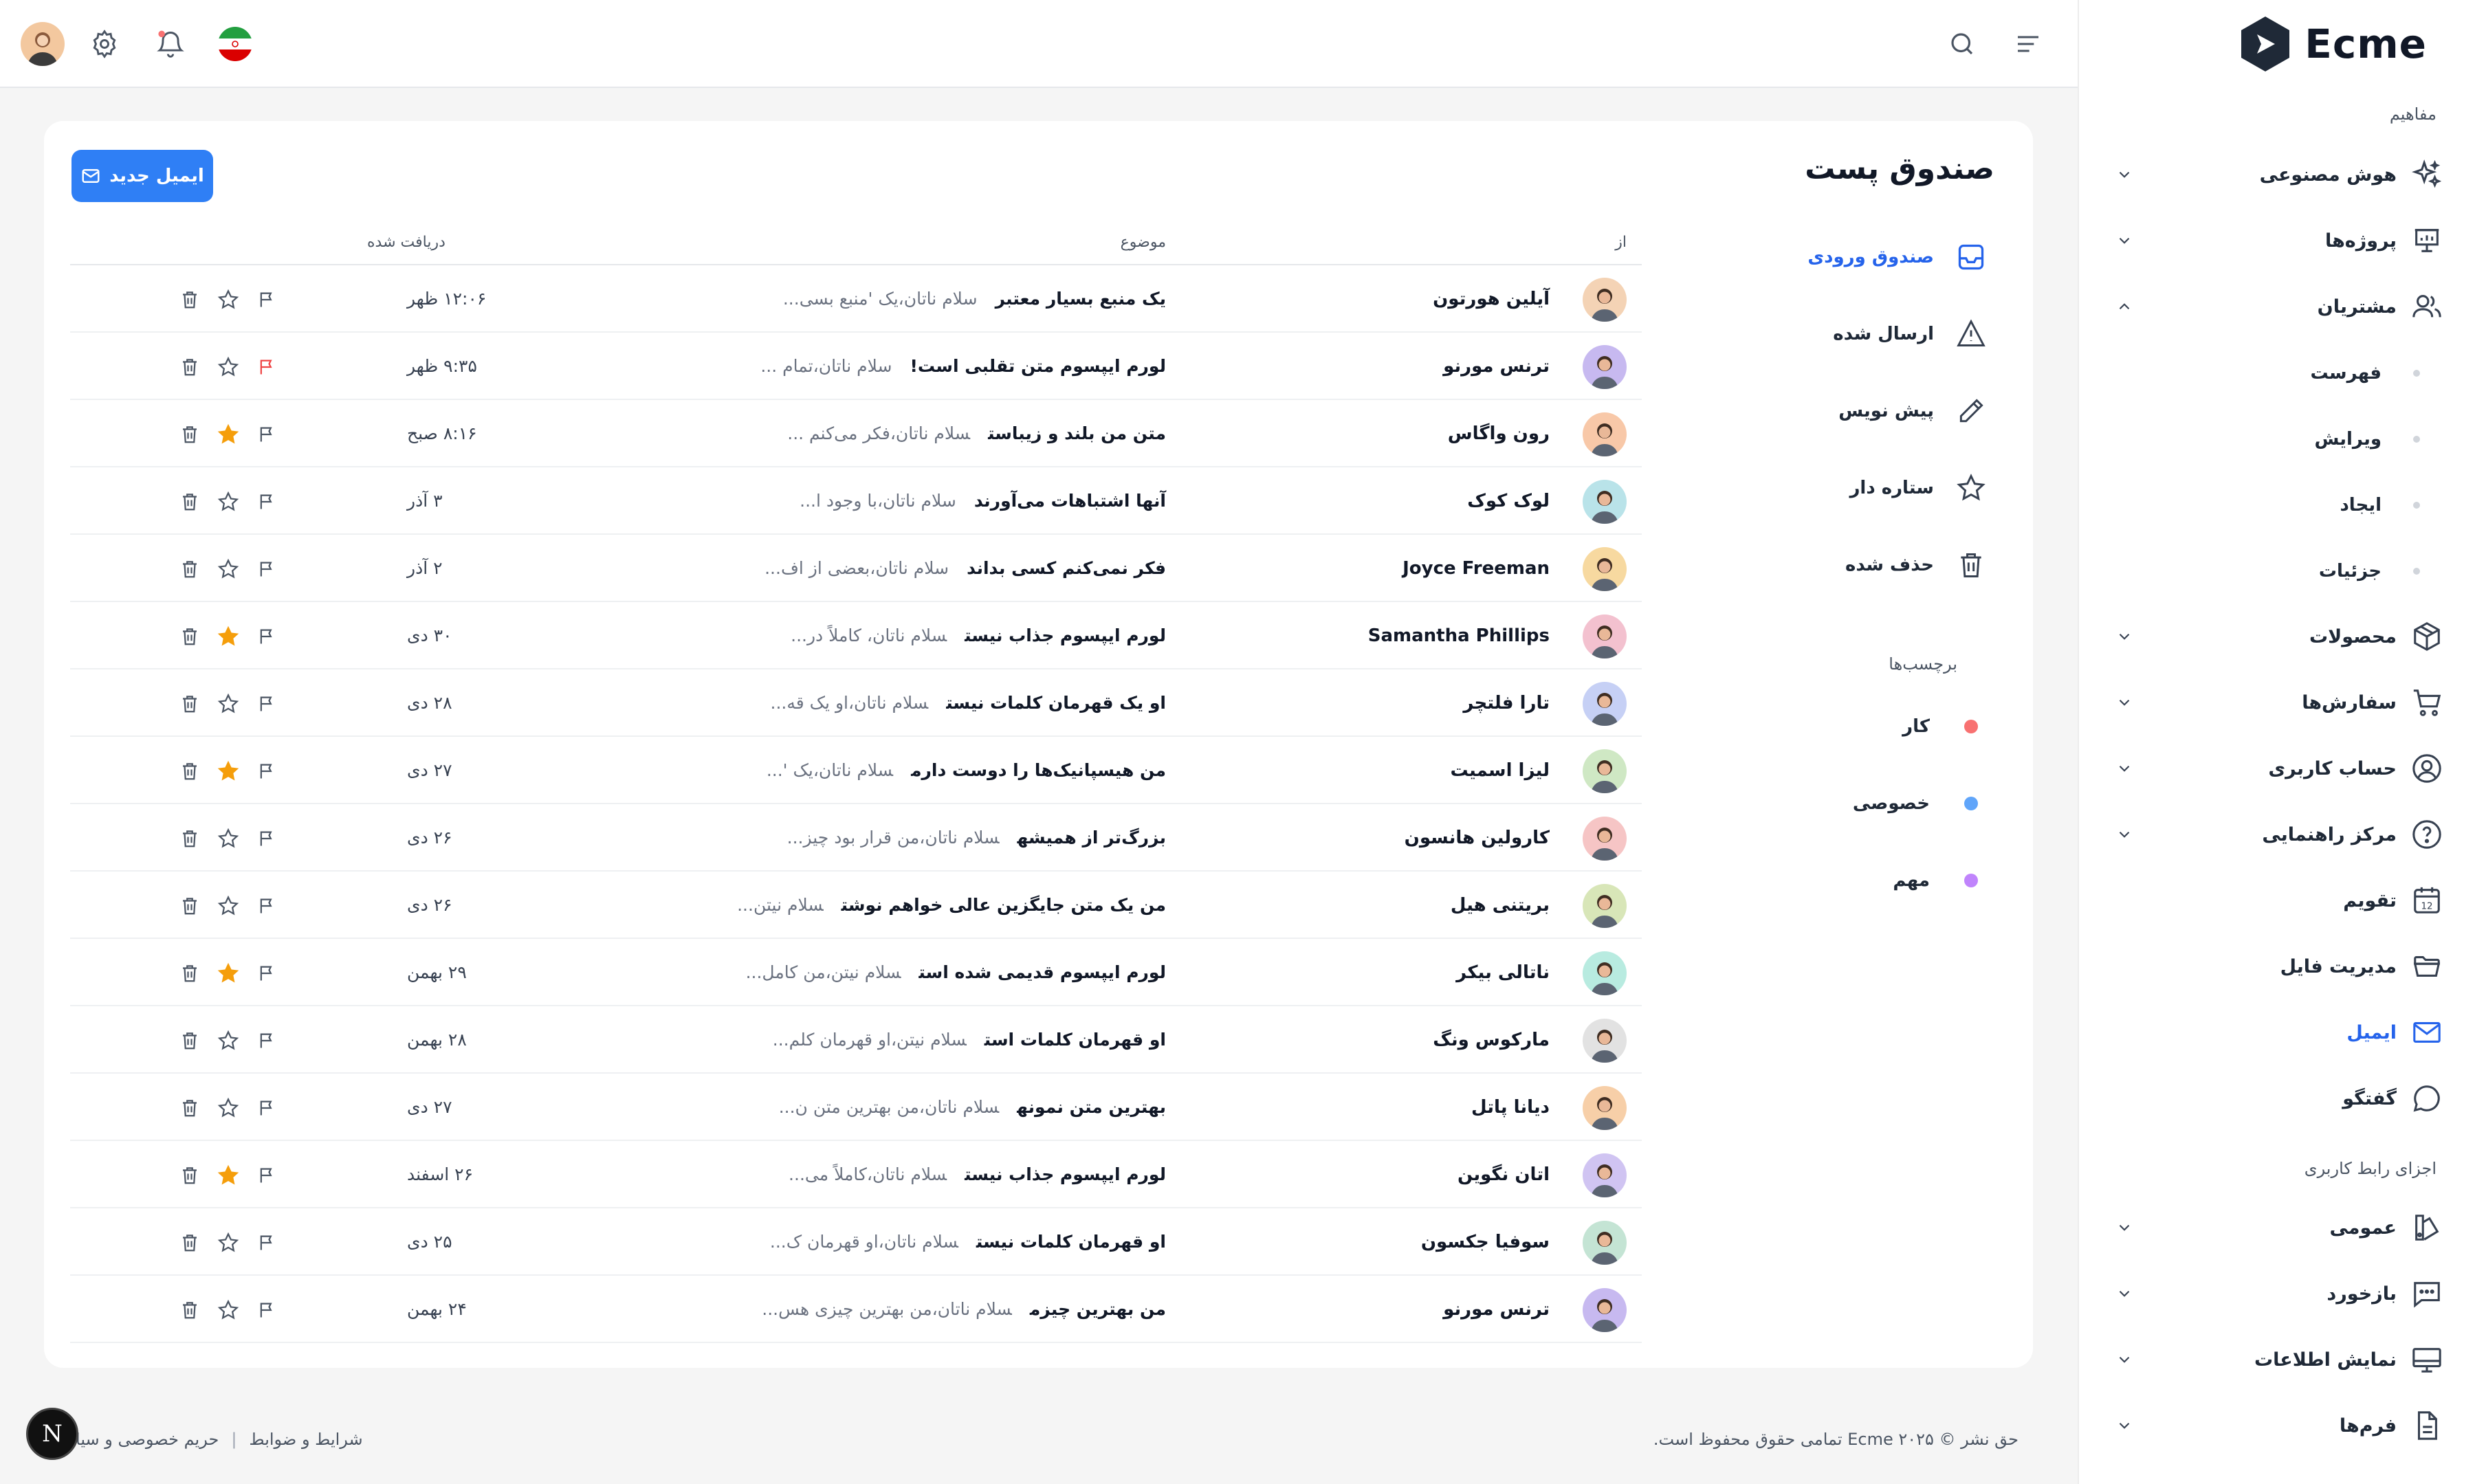 This screenshot has height=1484, width=2475. Describe the element at coordinates (2296, 373) in the screenshot. I see `sidebar-subitem-list: فهرست` at that location.